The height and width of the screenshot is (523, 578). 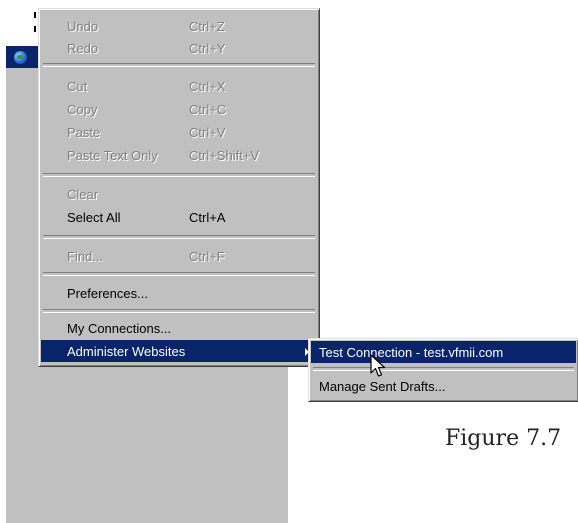 I want to click on menu-item-label: Cut, so click(x=77, y=86).